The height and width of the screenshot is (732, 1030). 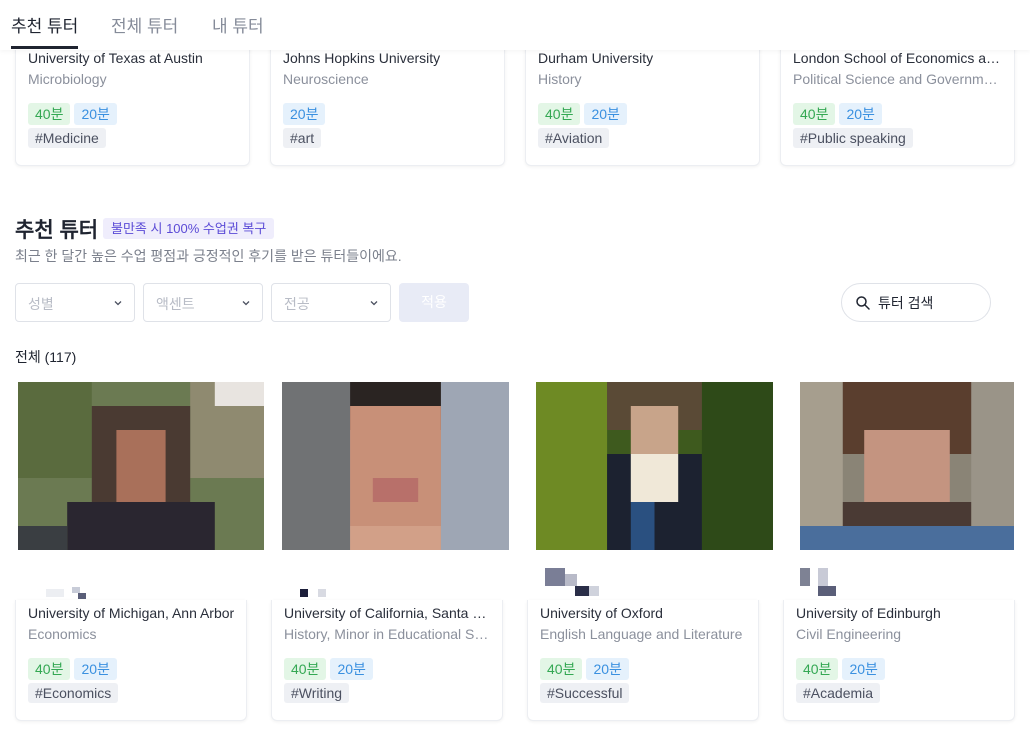 What do you see at coordinates (67, 138) in the screenshot?
I see `card-tag: #Medicine` at bounding box center [67, 138].